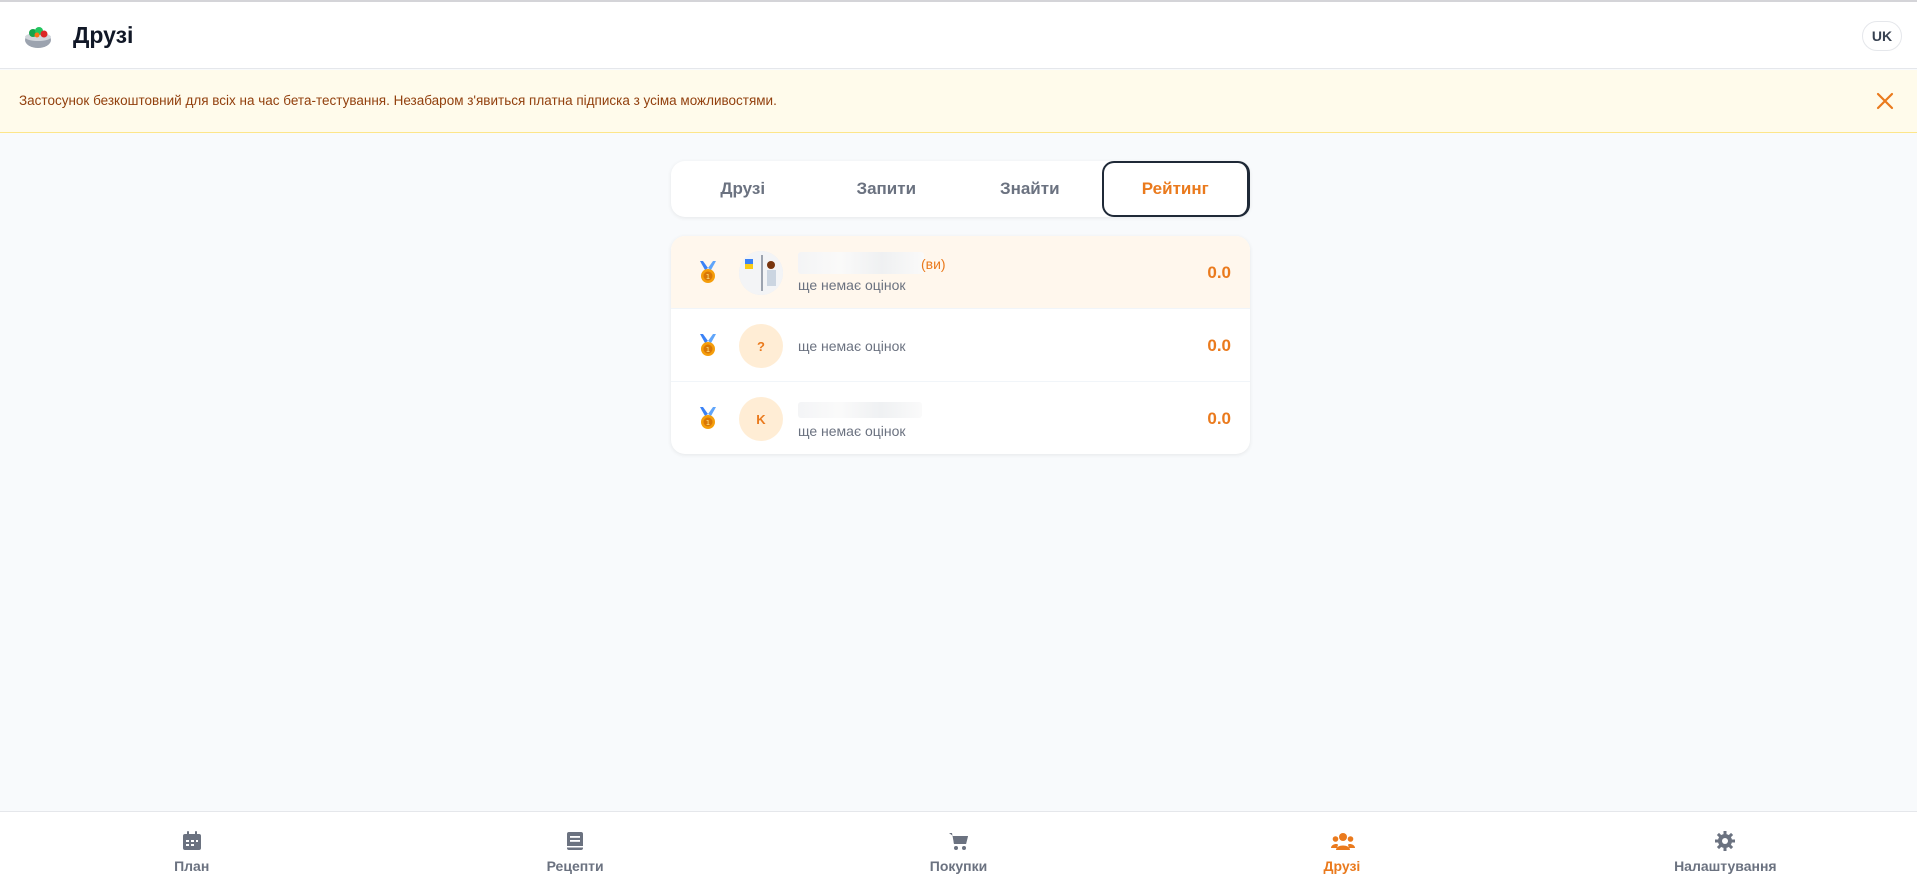  I want to click on cart-icon, so click(959, 841).